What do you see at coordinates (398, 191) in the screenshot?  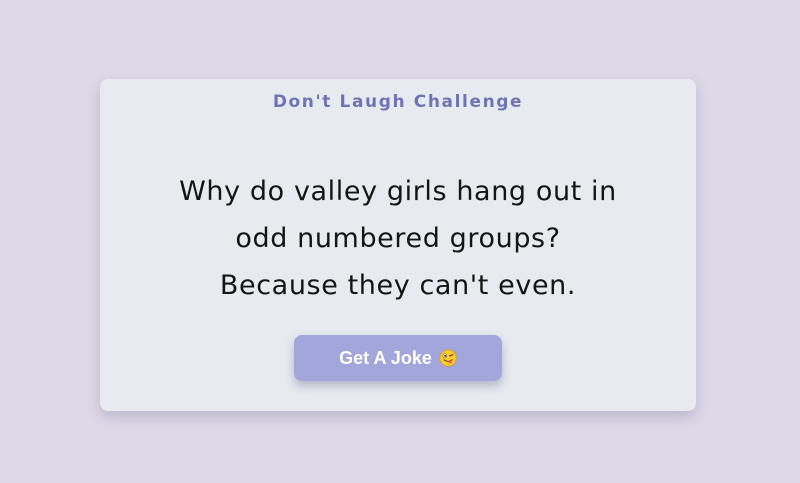 I see `joke-line: Why do valley girls hang out in` at bounding box center [398, 191].